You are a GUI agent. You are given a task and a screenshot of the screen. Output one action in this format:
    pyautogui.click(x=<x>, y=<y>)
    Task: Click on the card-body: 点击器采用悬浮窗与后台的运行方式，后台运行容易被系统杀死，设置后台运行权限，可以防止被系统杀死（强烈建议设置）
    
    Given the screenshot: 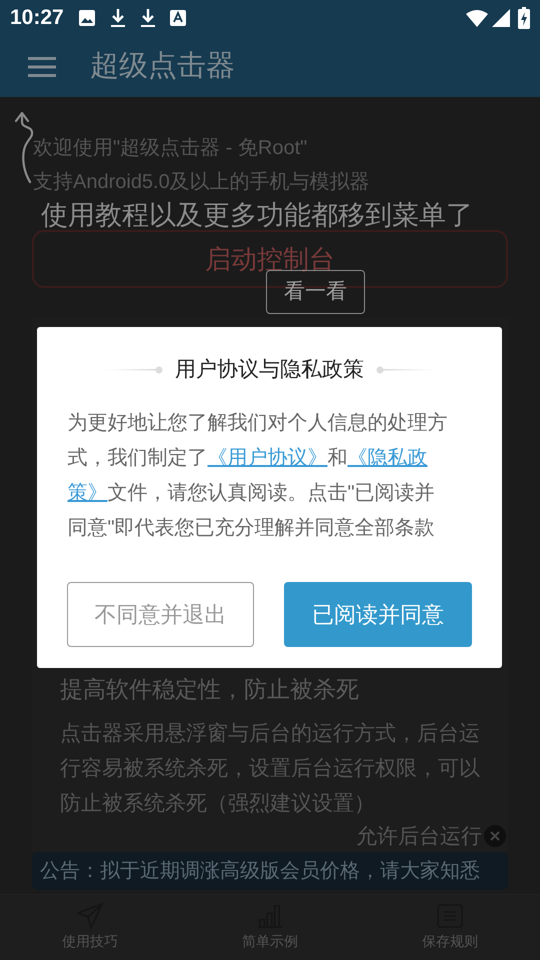 What is the action you would take?
    pyautogui.click(x=270, y=768)
    